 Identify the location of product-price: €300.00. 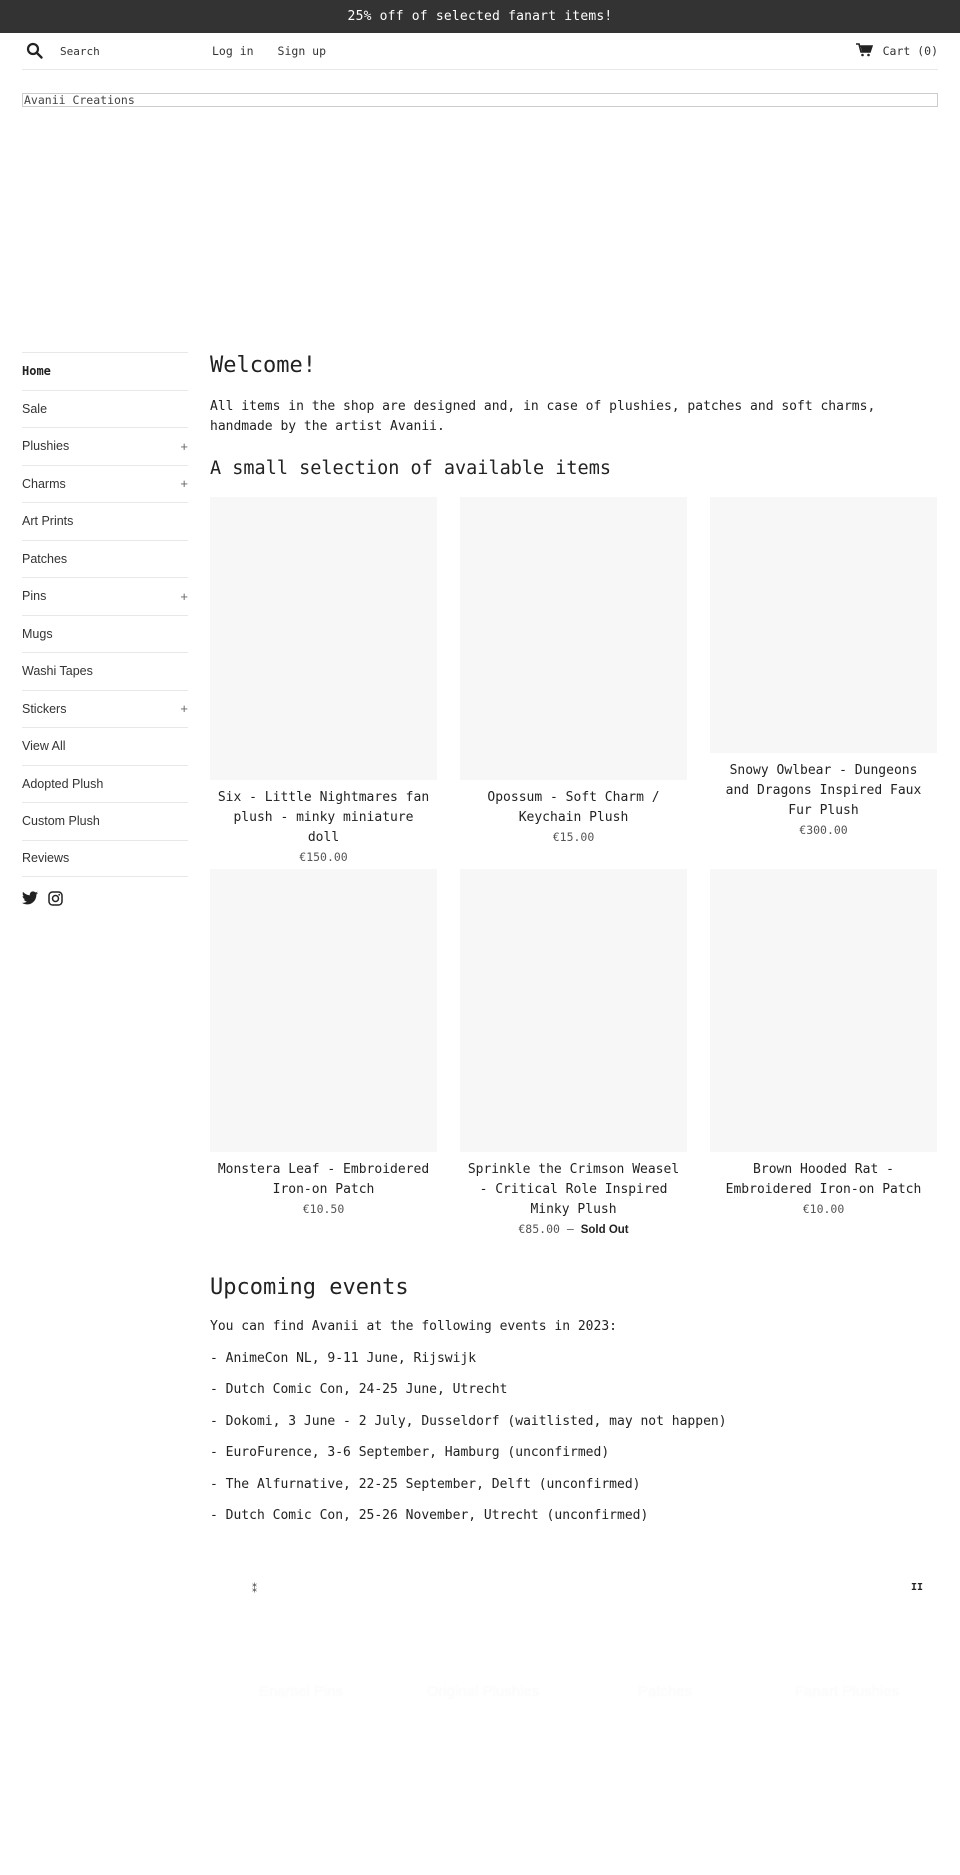
(823, 830).